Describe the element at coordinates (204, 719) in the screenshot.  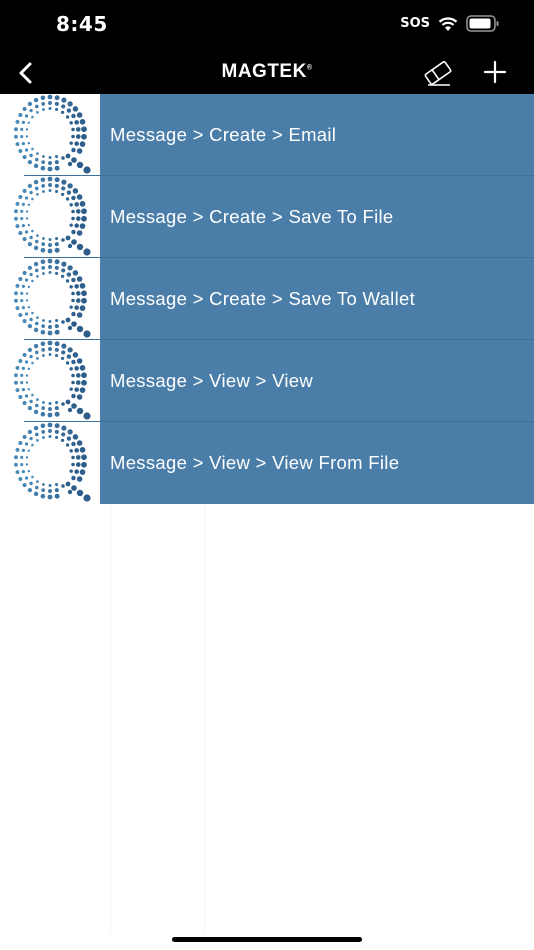
I see `background-guide` at that location.